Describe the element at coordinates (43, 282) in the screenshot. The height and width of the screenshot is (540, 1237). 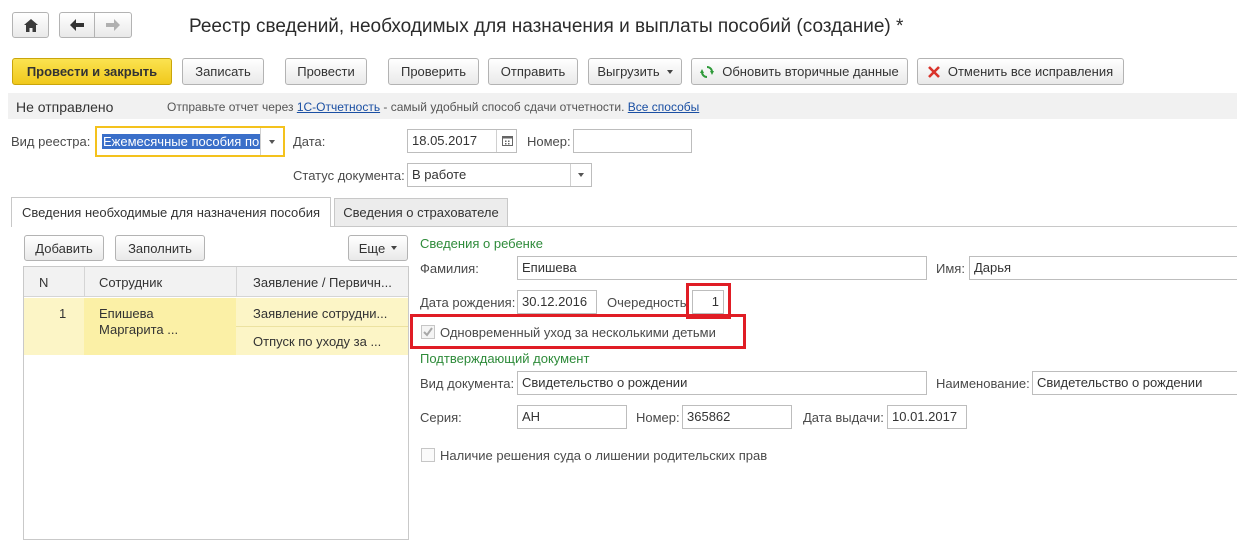
I see `column-header-n: N` at that location.